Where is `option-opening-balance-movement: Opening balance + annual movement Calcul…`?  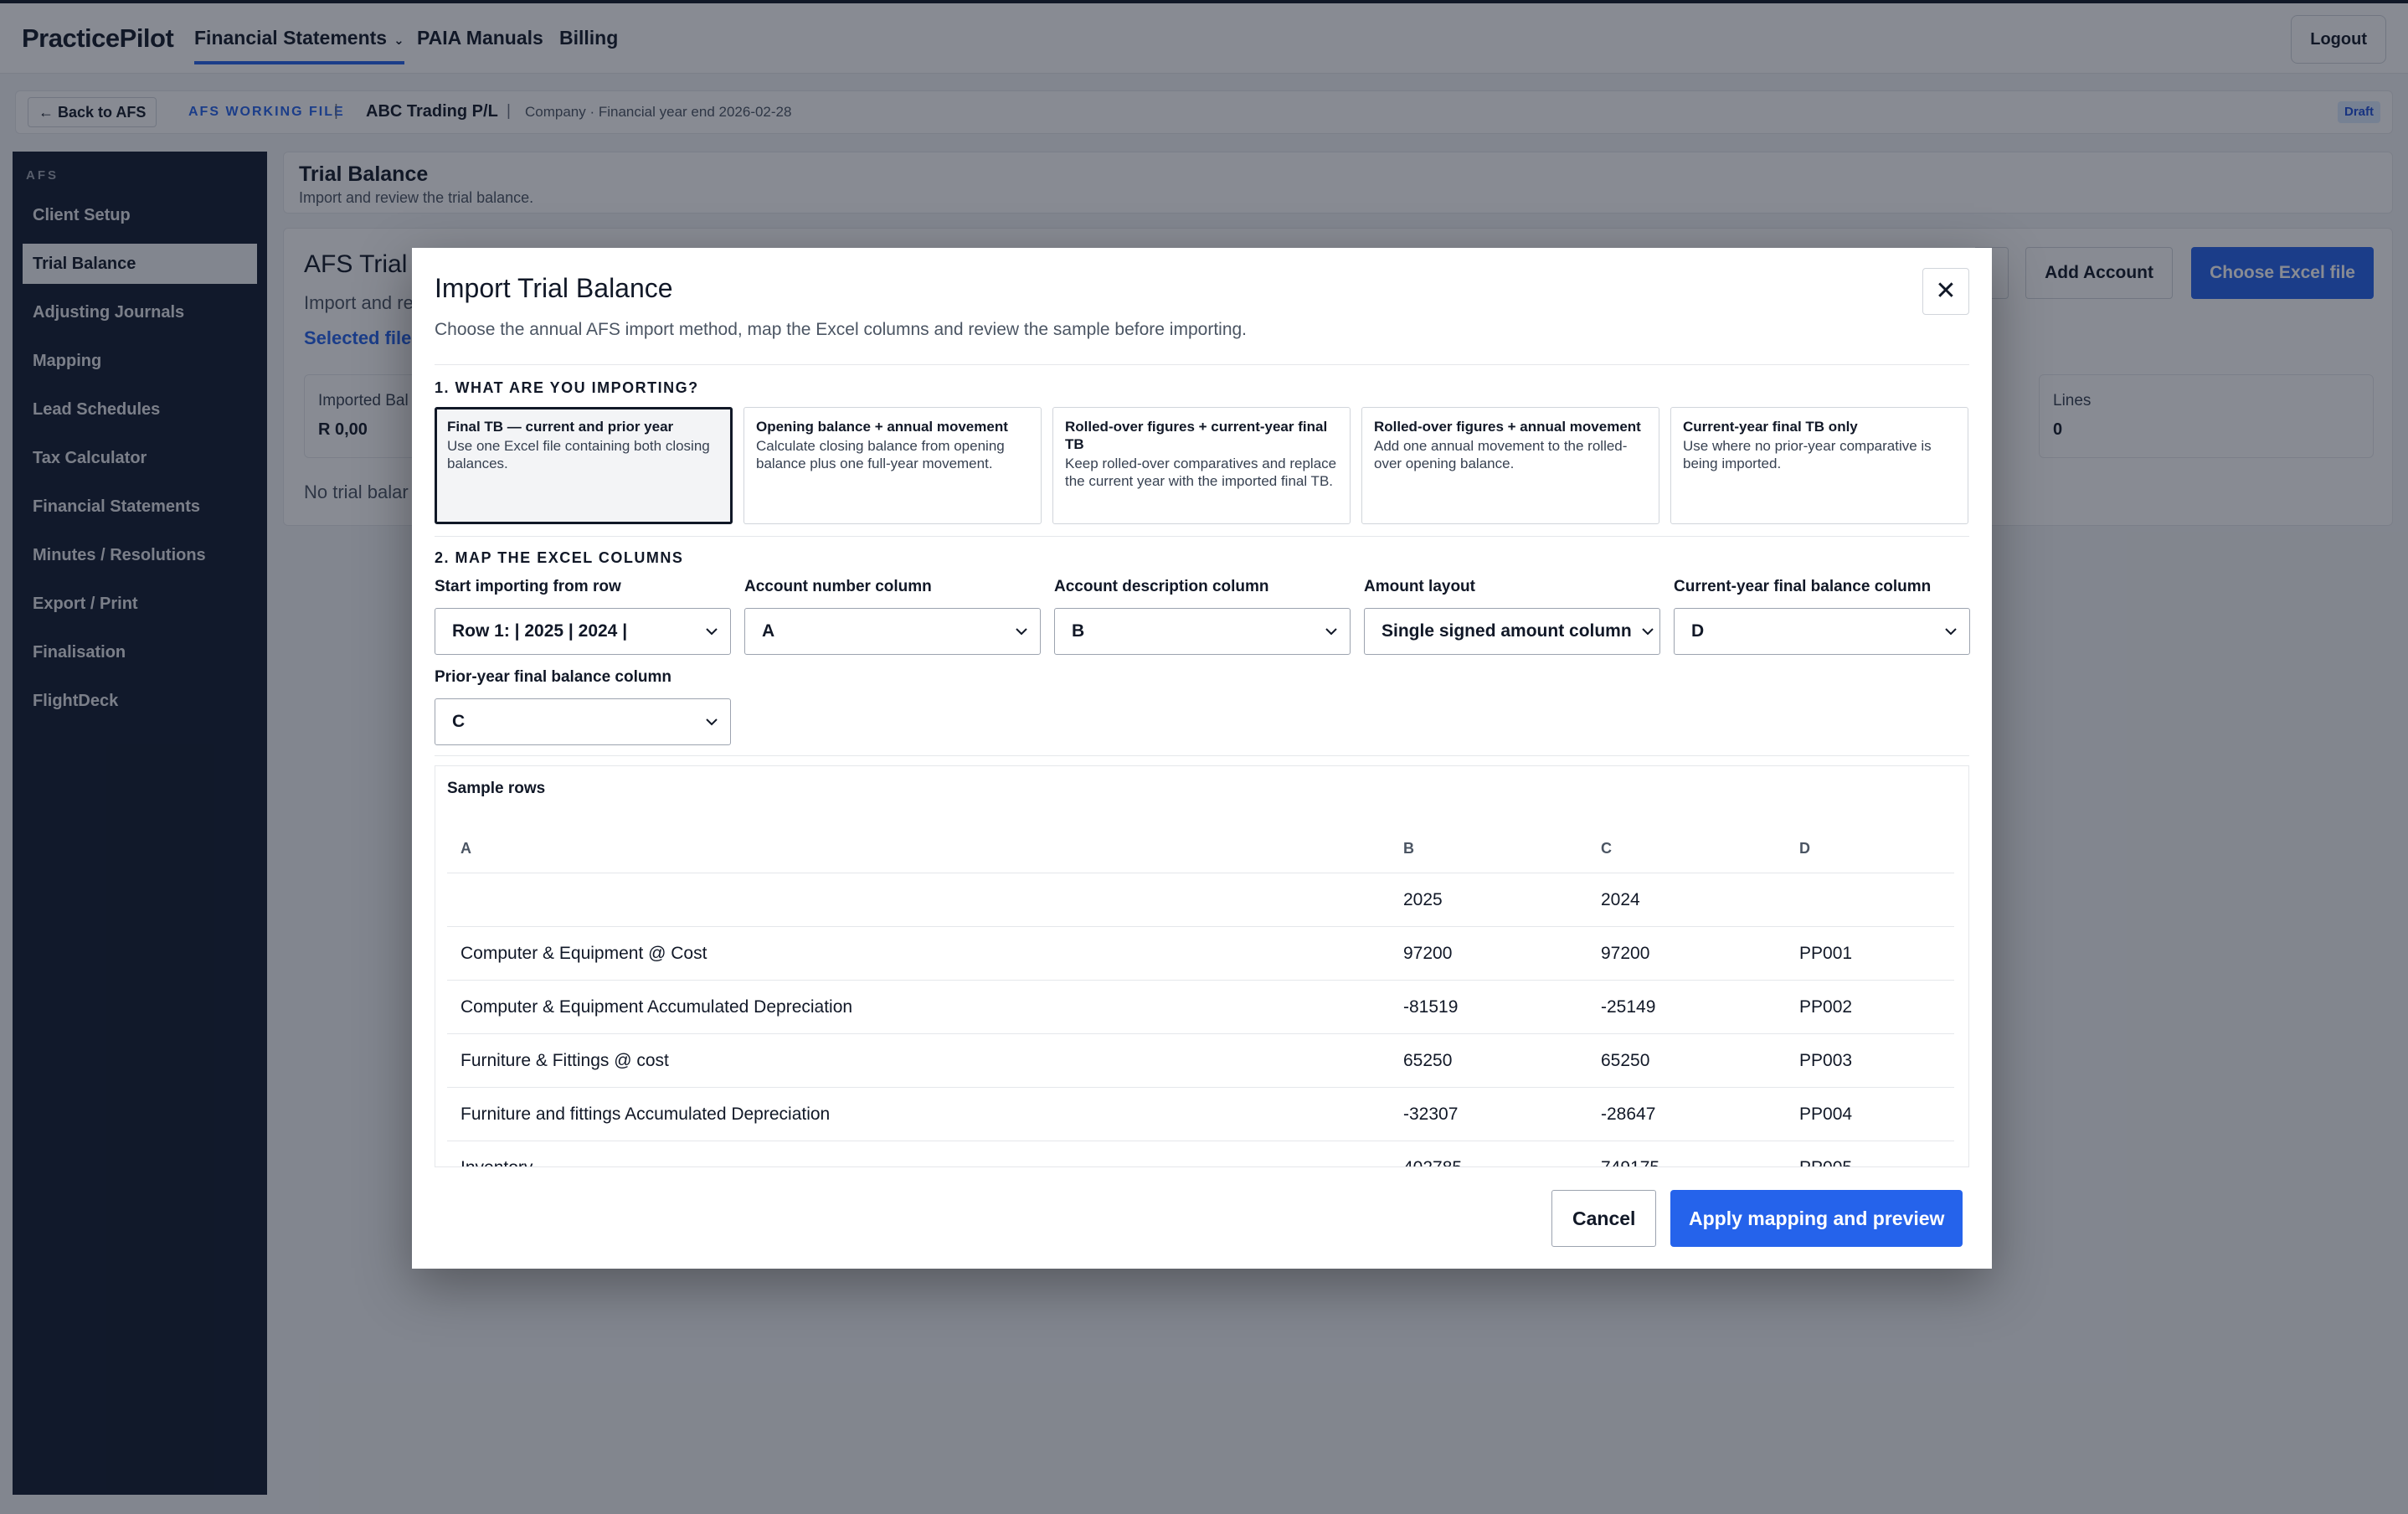
option-opening-balance-movement: Opening balance + annual movement Calcul… is located at coordinates (892, 465).